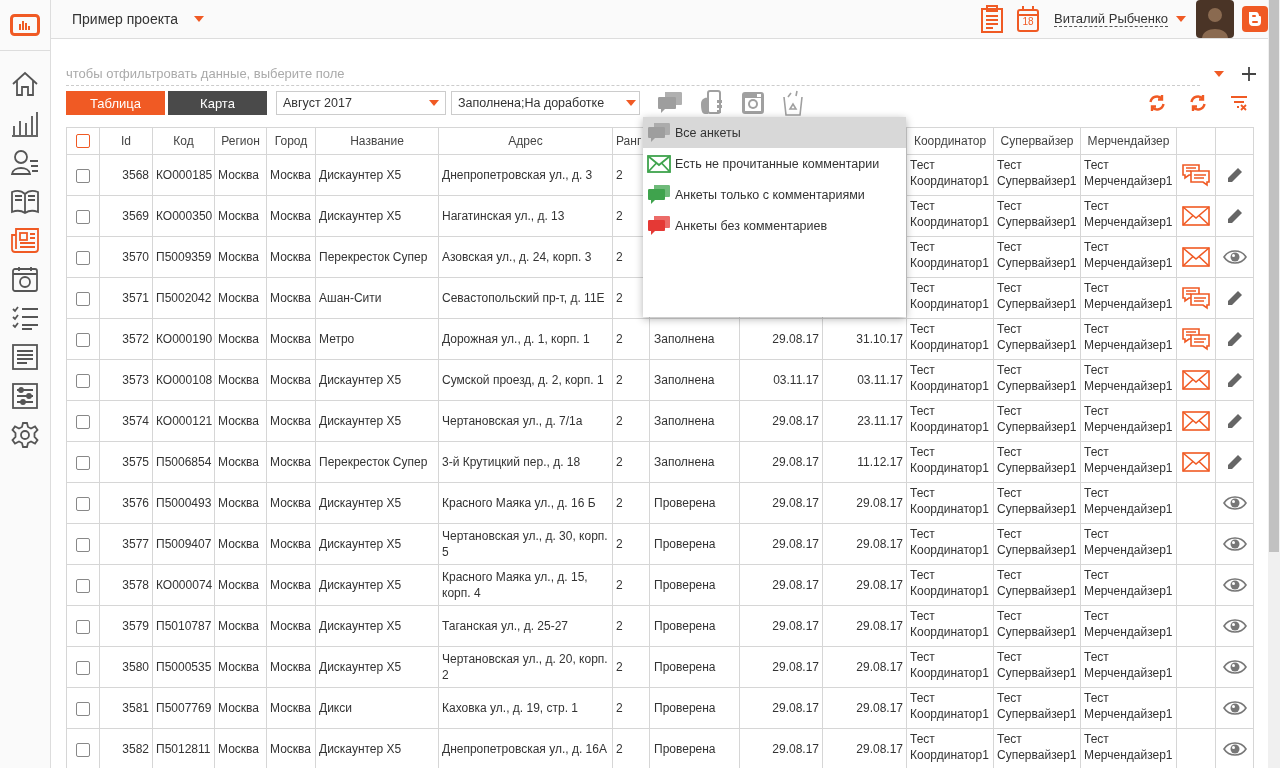 The width and height of the screenshot is (1280, 768). Describe the element at coordinates (753, 103) in the screenshot. I see `camera-icon` at that location.